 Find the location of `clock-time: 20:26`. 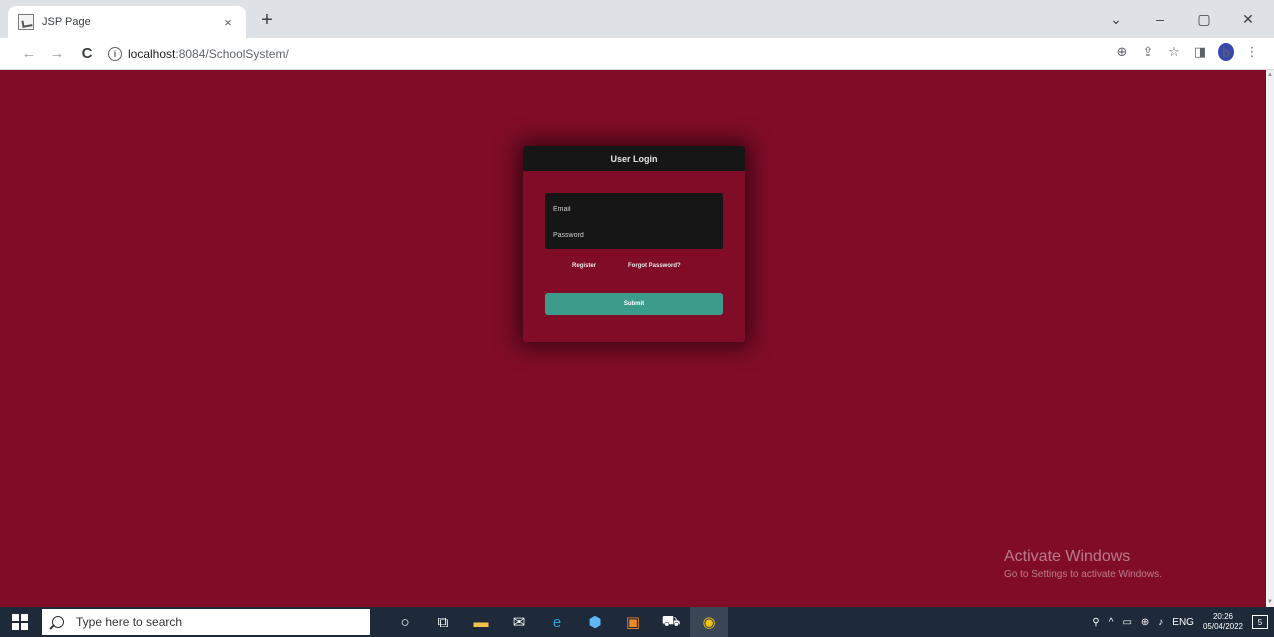

clock-time: 20:26 is located at coordinates (1222, 616).